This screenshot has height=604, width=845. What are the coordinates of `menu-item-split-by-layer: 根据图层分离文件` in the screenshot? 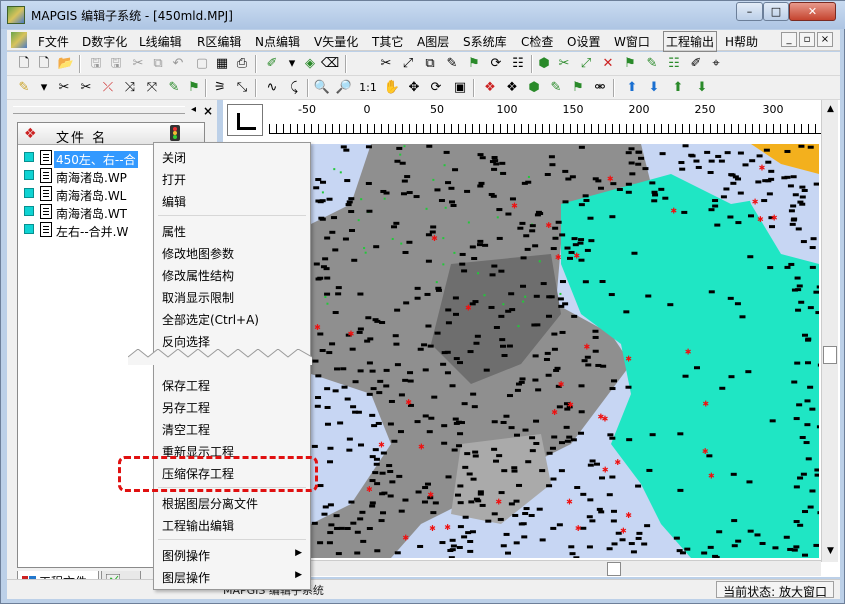 It's located at (210, 503).